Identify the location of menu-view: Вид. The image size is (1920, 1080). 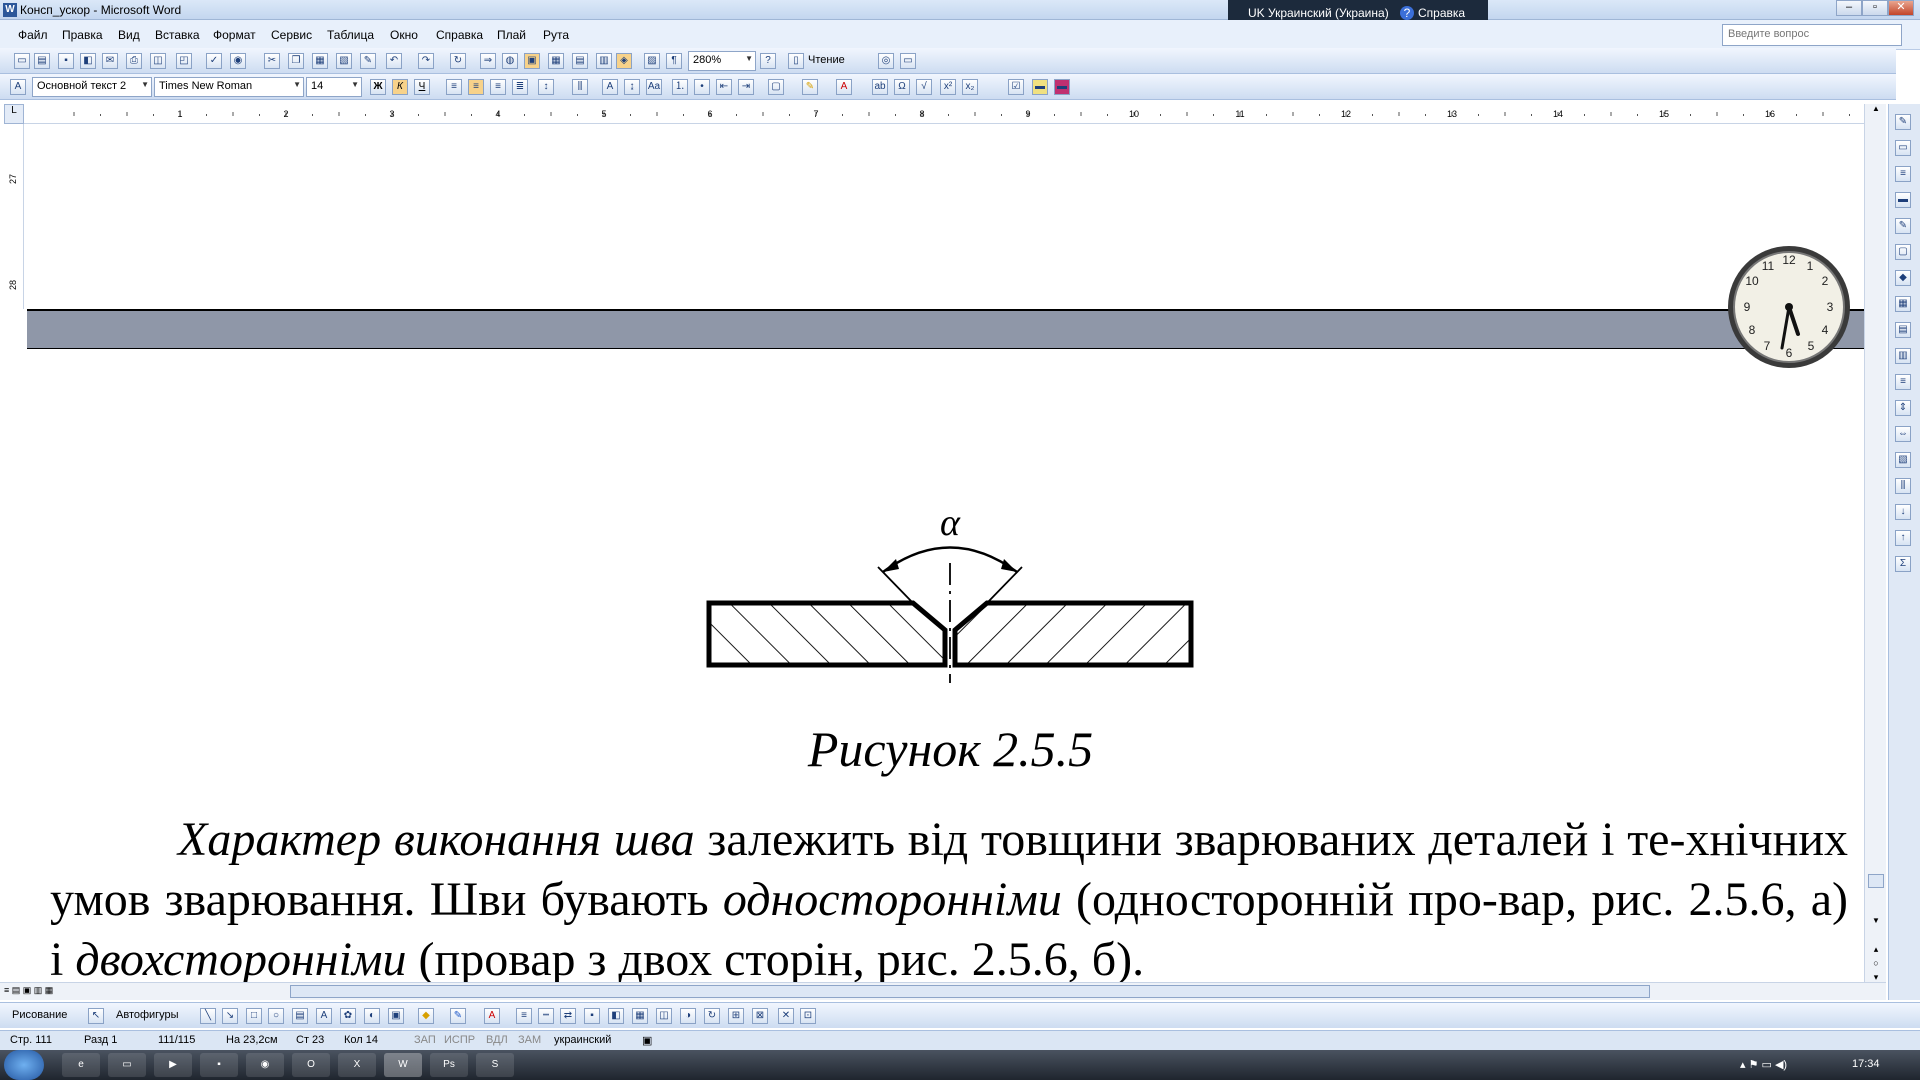
(129, 35).